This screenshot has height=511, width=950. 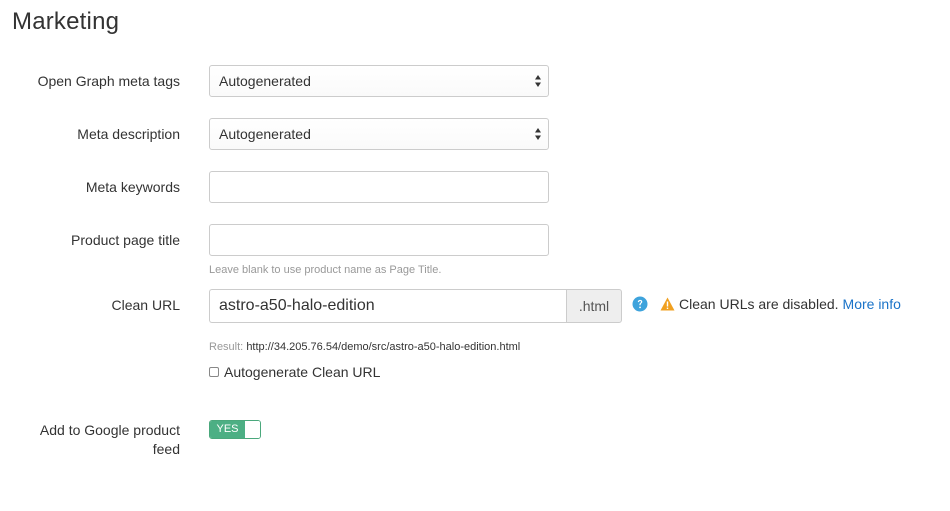 I want to click on clean-url-warning: Clean URLs are disabled. More info, so click(x=780, y=304).